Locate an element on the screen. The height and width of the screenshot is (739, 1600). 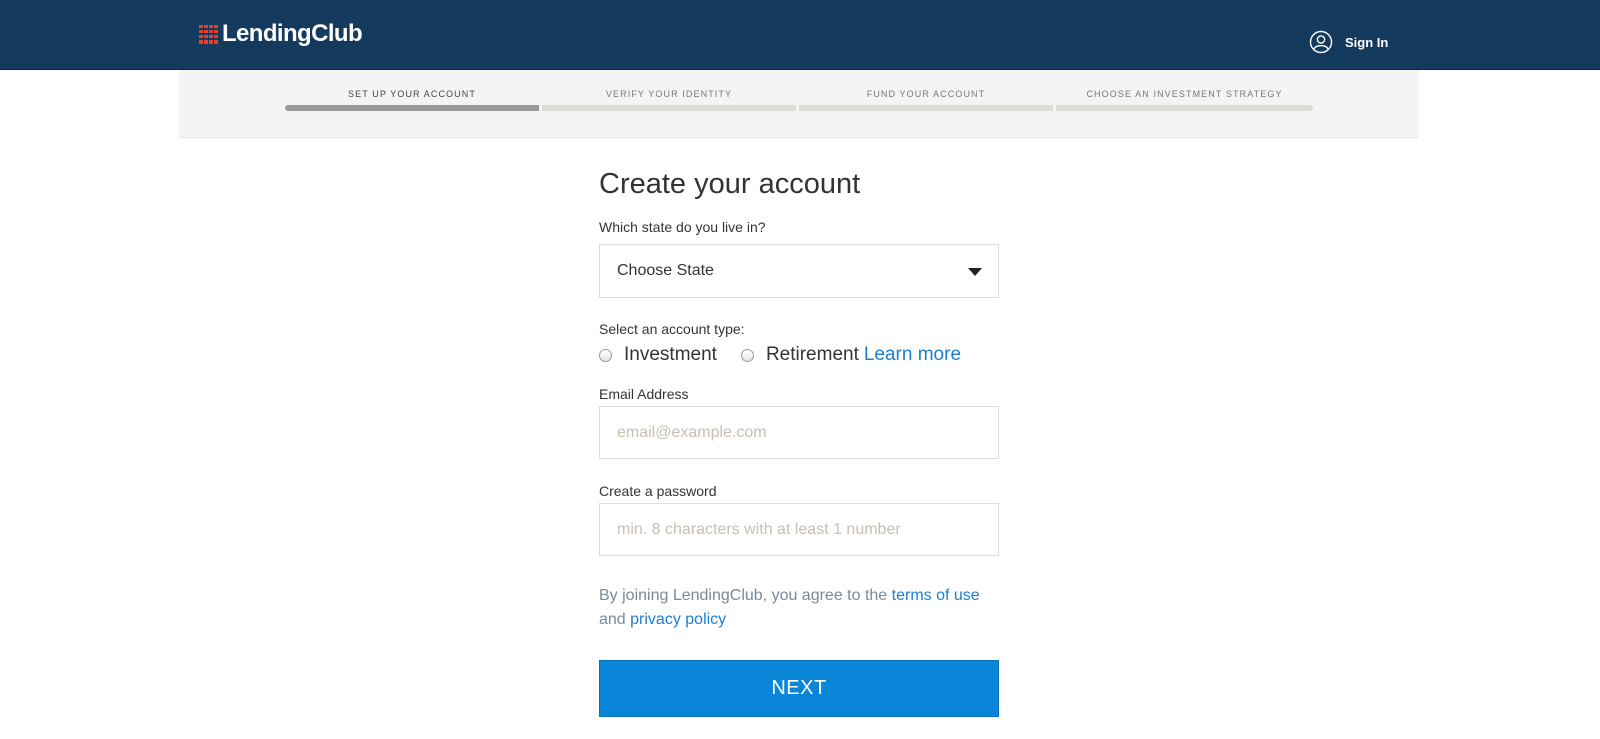
step-label: FUND YOUR ACCOUNT is located at coordinates (926, 94).